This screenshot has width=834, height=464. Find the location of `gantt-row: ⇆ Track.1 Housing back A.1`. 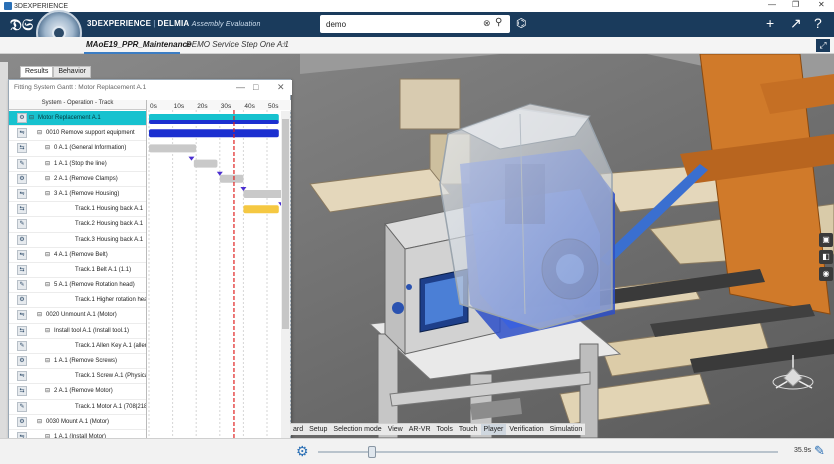

gantt-row: ⇆ Track.1 Housing back A.1 is located at coordinates (77, 210).